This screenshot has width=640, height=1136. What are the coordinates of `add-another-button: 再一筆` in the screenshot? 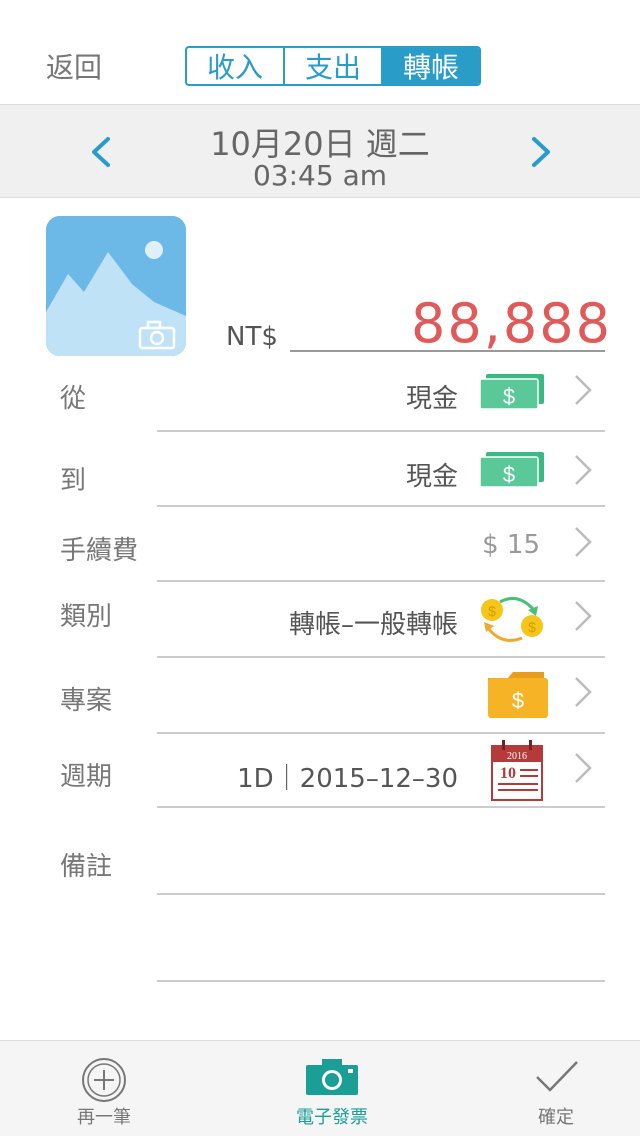 It's located at (104, 1088).